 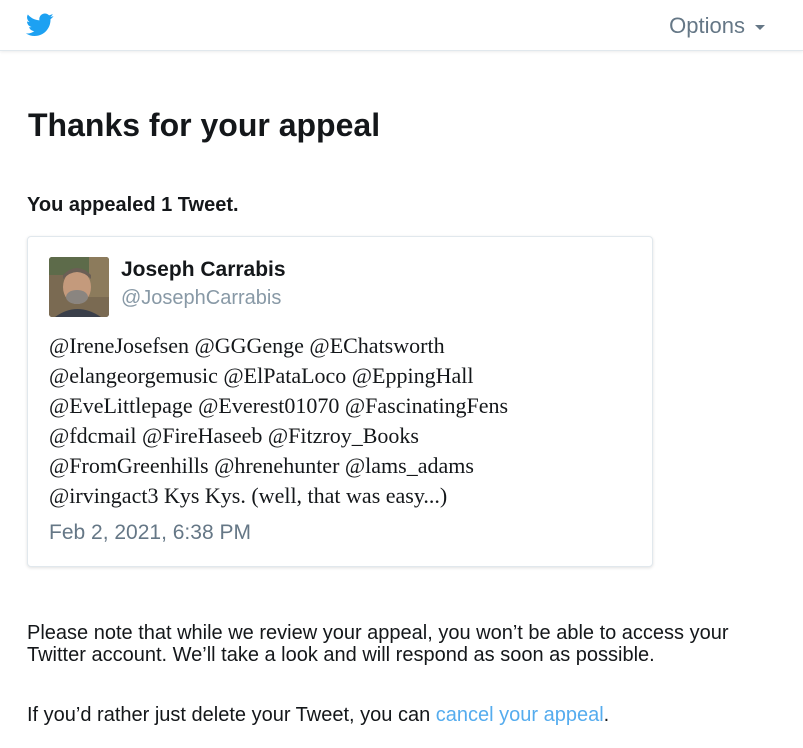 I want to click on tweet-text-line: @elangeorgemusic @ElPataLoco @EppingHall, so click(x=261, y=375).